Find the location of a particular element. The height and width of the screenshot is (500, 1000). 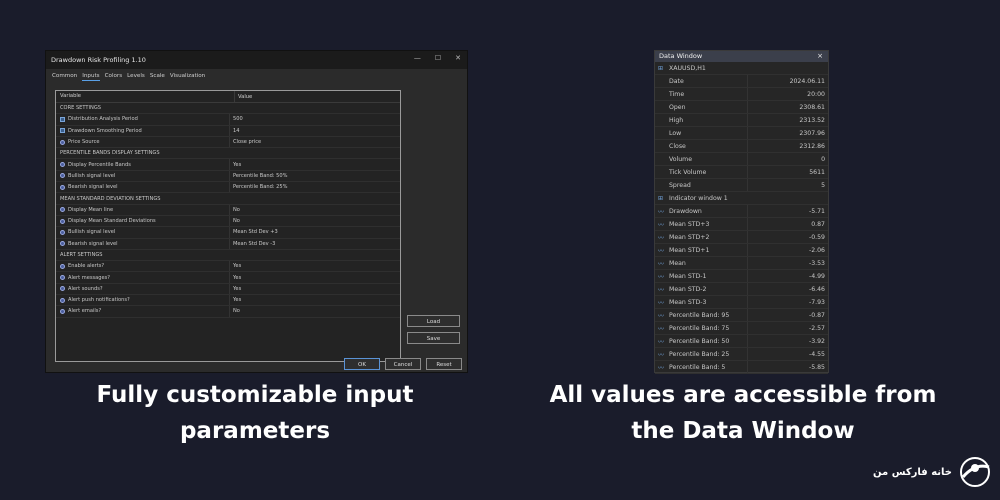

parameter-value: Percentile Band: 25% is located at coordinates (258, 187).